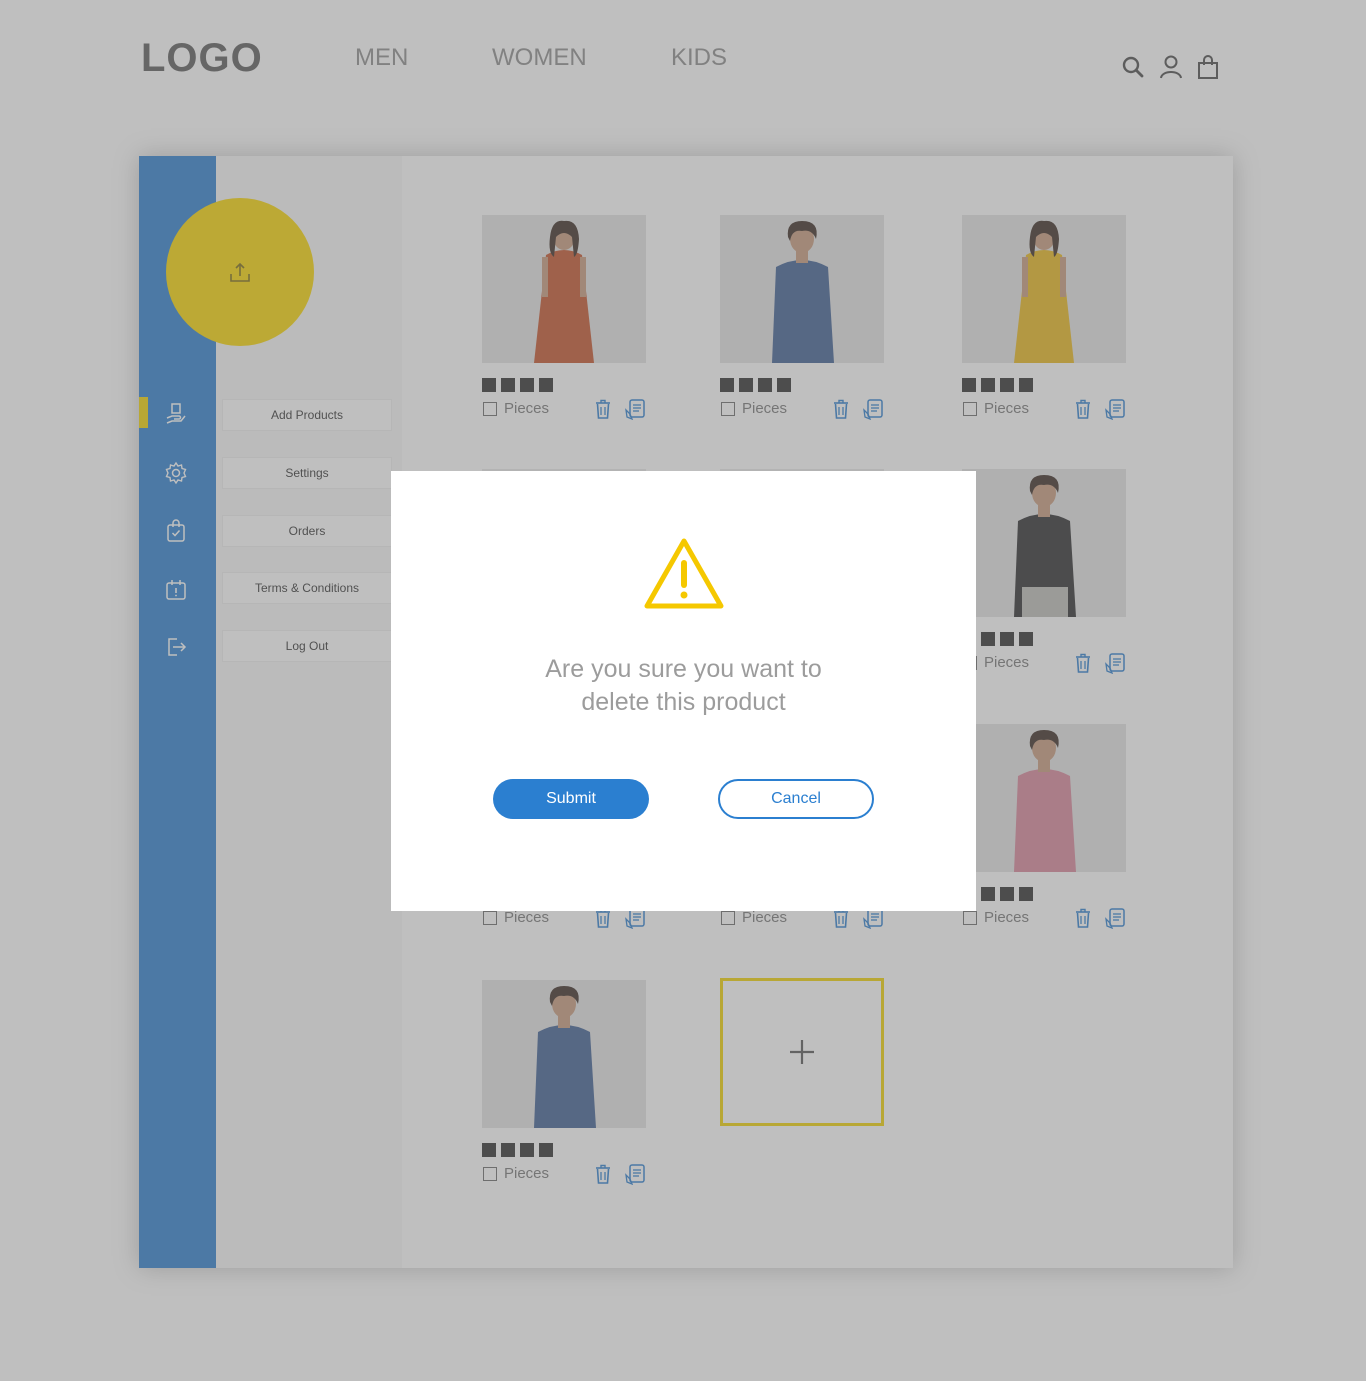 The image size is (1366, 1381). Describe the element at coordinates (796, 799) in the screenshot. I see `cancel-button: Cancel` at that location.